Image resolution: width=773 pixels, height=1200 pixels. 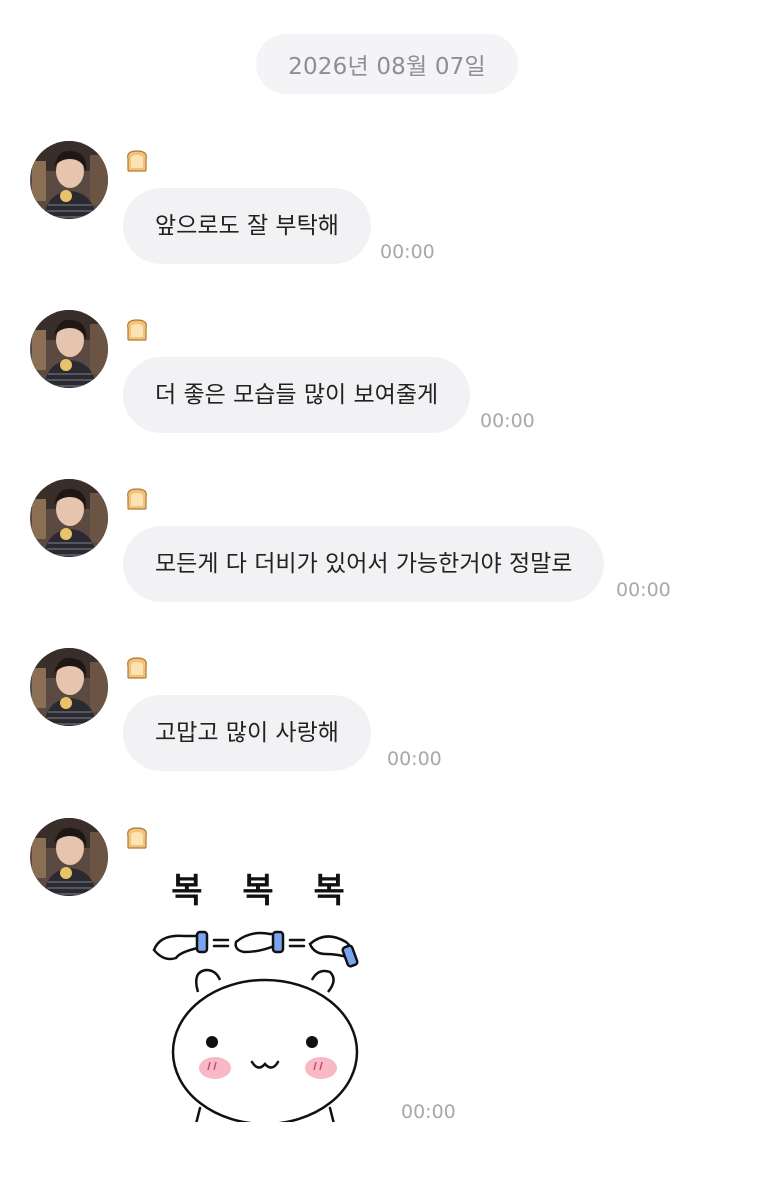 I want to click on message-bubble: 모든게 다 더비가 있어서 가능한거야 정말로, so click(x=364, y=564).